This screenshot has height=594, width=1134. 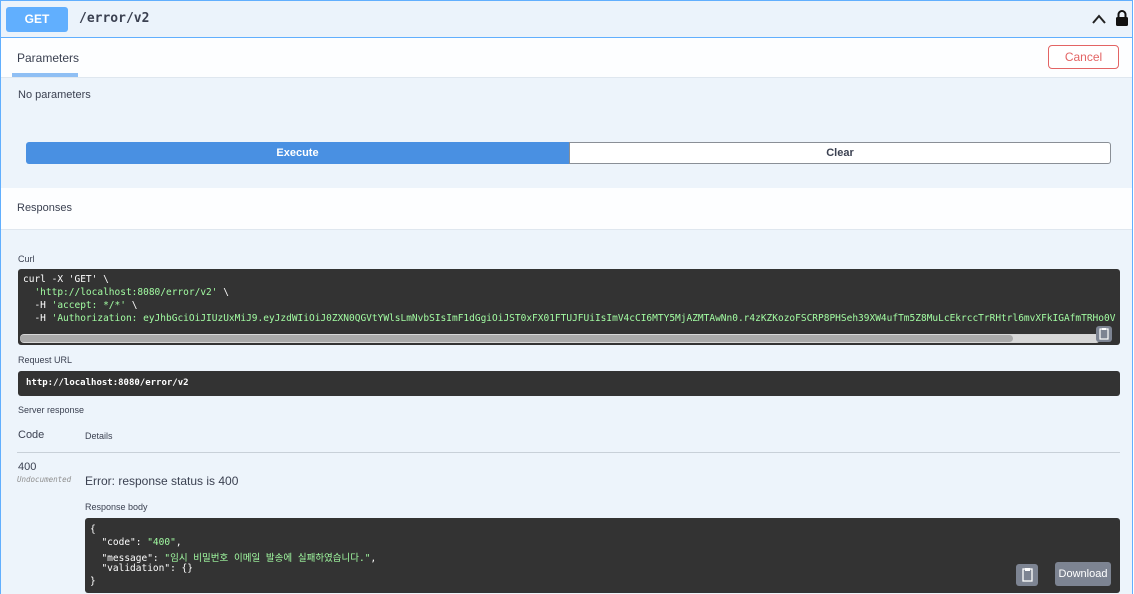 I want to click on request-url-label: Request URL, so click(x=45, y=360).